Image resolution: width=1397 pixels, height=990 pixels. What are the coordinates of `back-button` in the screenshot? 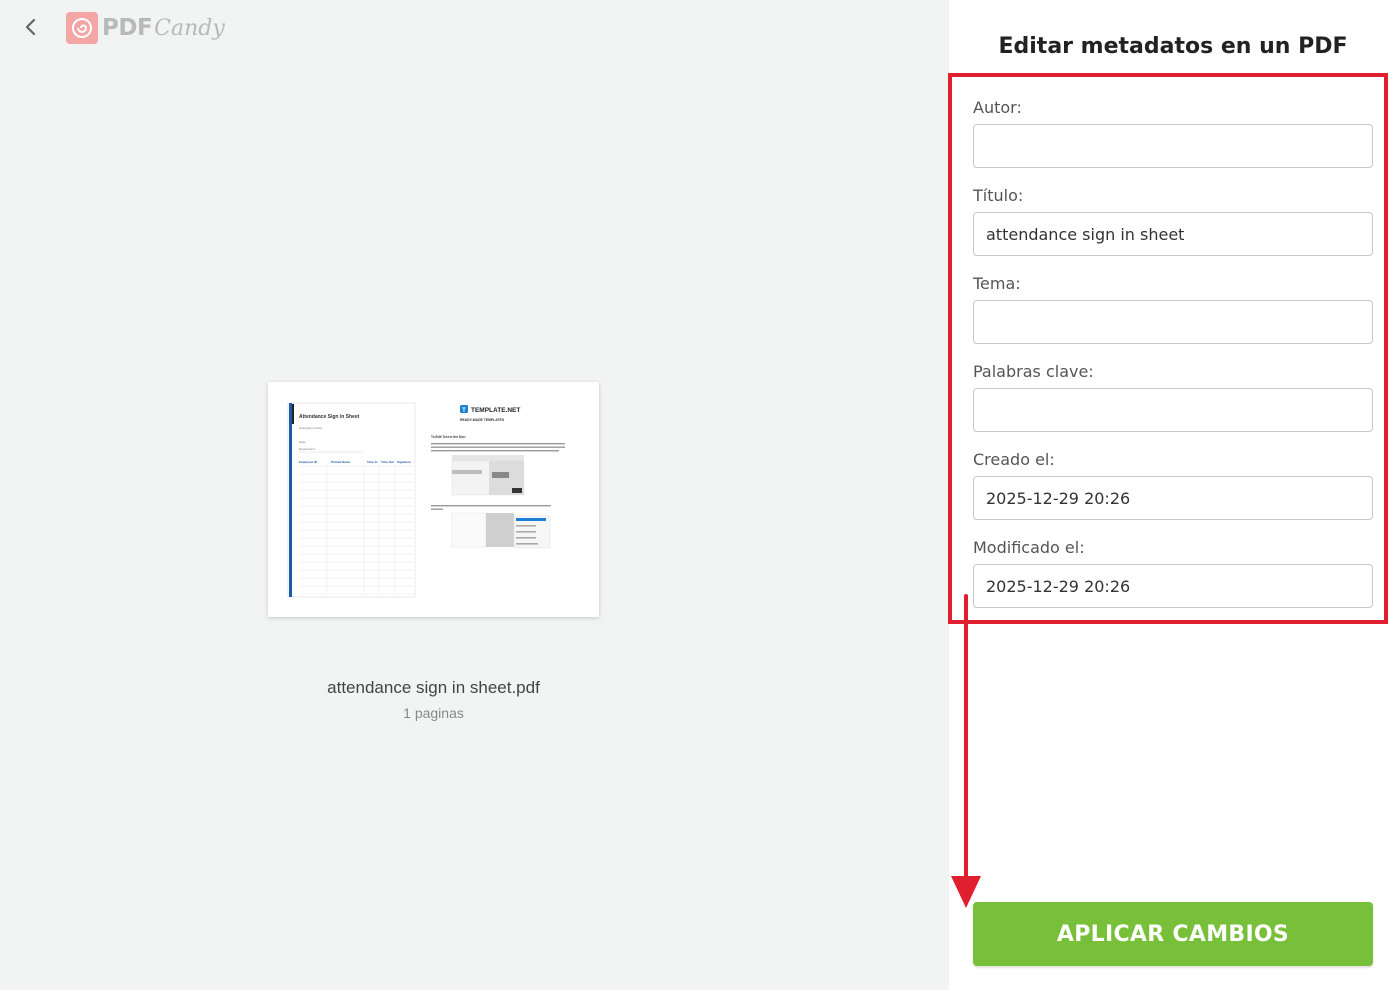 It's located at (31, 27).